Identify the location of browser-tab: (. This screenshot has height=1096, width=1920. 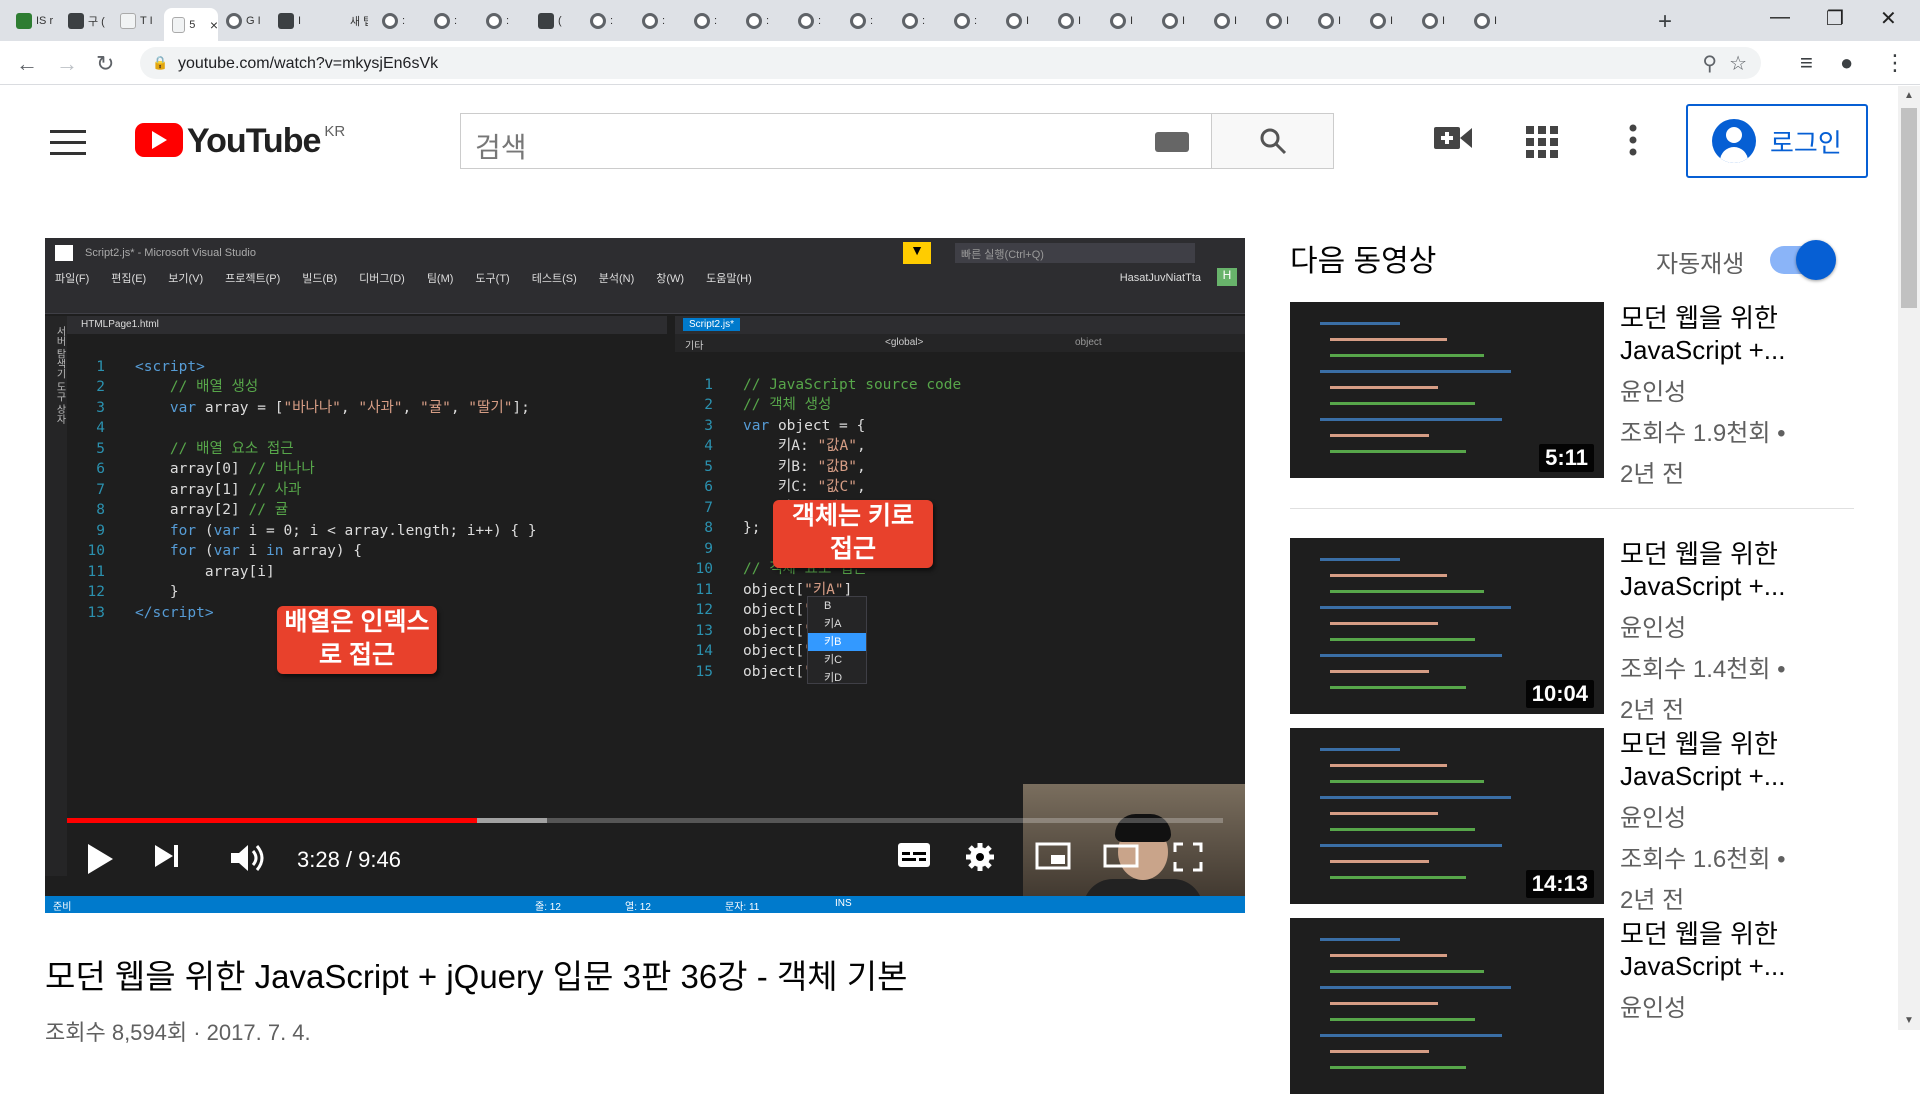
(556, 21).